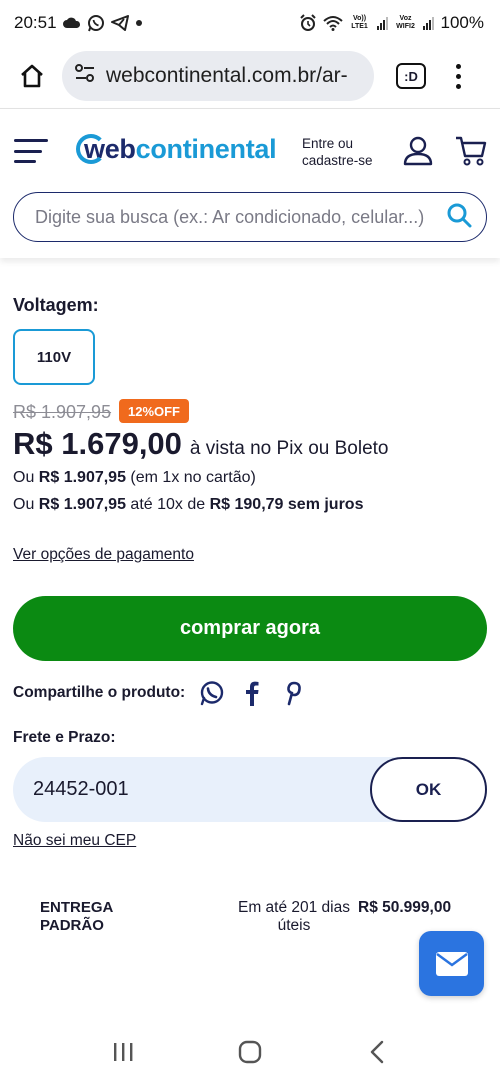  What do you see at coordinates (31, 151) in the screenshot?
I see `menu-icon` at bounding box center [31, 151].